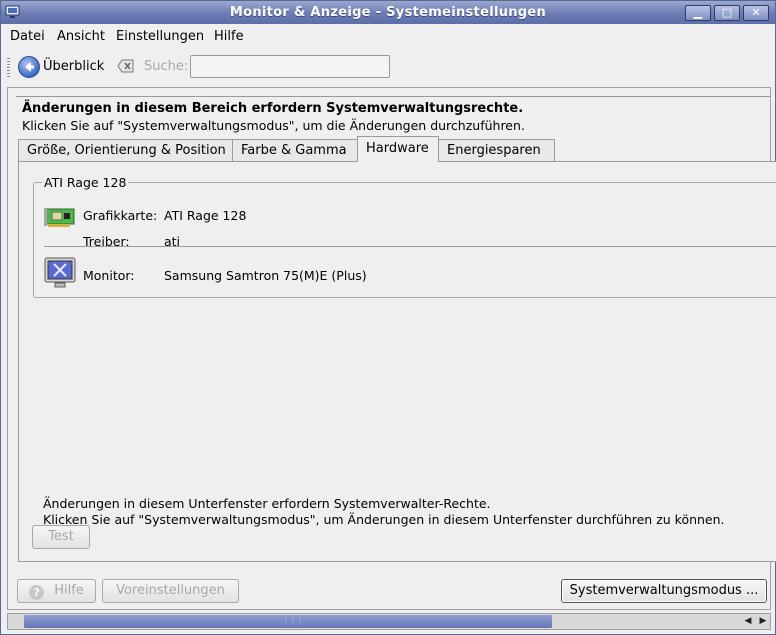 The height and width of the screenshot is (635, 776). Describe the element at coordinates (748, 621) in the screenshot. I see `scroll-left-icon: ◀` at that location.